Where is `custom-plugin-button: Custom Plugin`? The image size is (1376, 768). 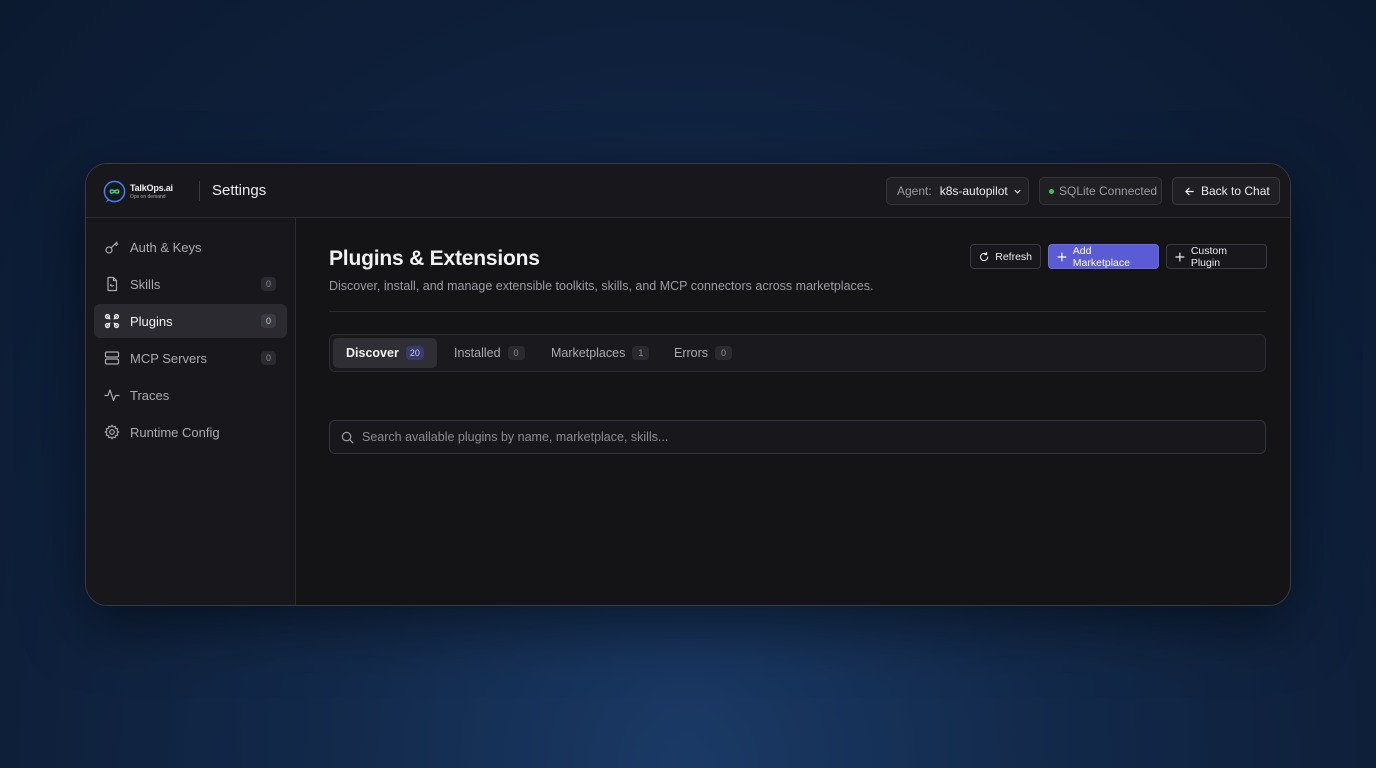
custom-plugin-button: Custom Plugin is located at coordinates (1216, 256).